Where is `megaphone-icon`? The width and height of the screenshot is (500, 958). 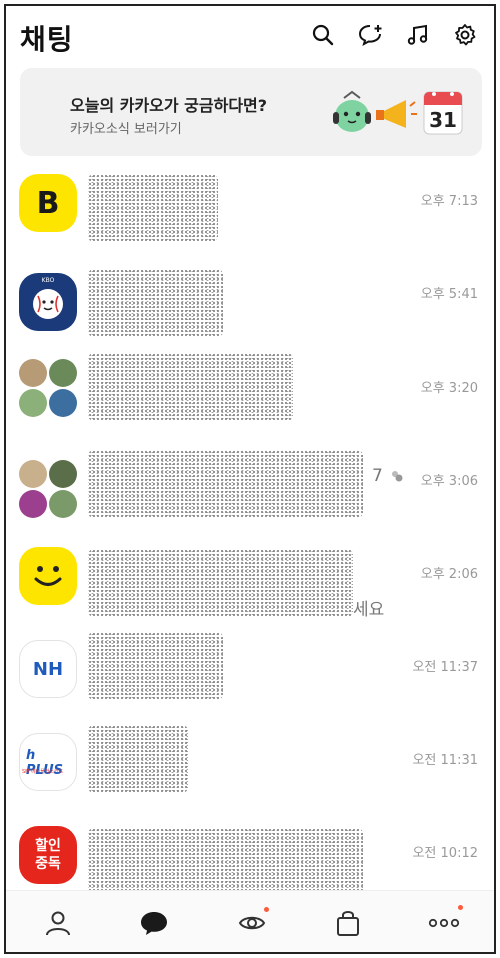 megaphone-icon is located at coordinates (396, 114).